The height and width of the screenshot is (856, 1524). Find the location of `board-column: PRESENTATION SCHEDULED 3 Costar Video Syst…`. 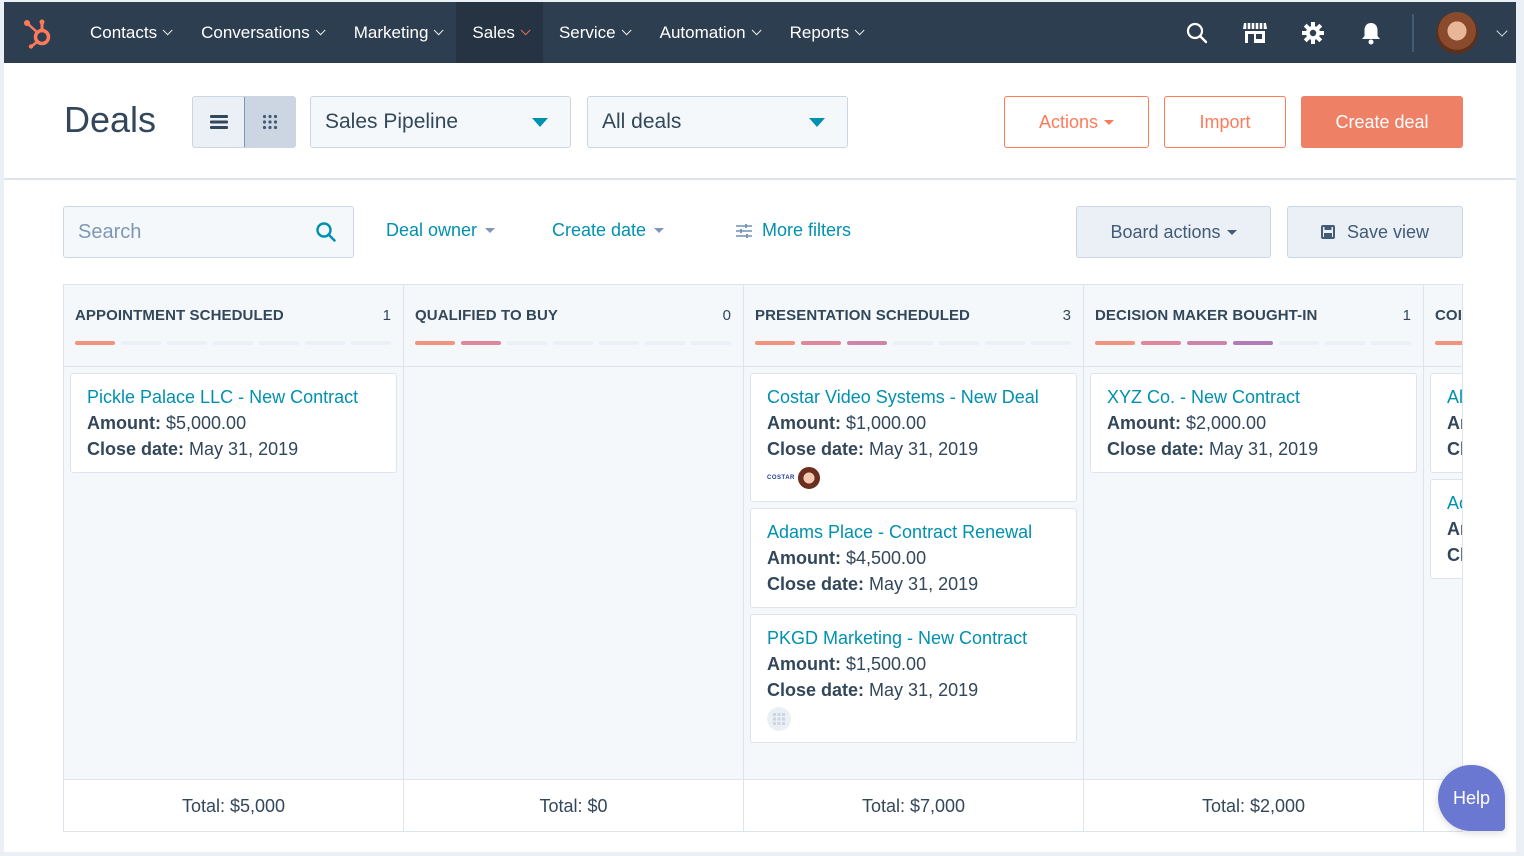

board-column: PRESENTATION SCHEDULED 3 Costar Video Syst… is located at coordinates (914, 558).